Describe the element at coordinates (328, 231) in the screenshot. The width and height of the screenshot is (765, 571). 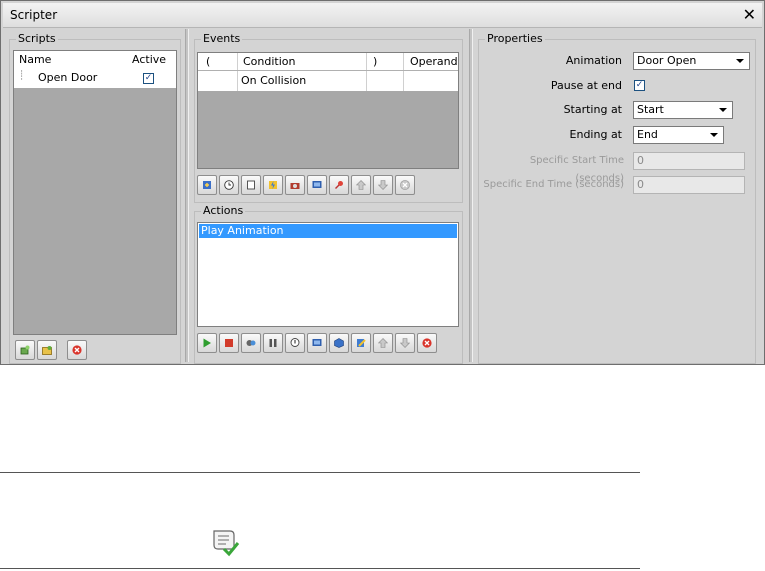
I see `list-item: Play Animation` at that location.